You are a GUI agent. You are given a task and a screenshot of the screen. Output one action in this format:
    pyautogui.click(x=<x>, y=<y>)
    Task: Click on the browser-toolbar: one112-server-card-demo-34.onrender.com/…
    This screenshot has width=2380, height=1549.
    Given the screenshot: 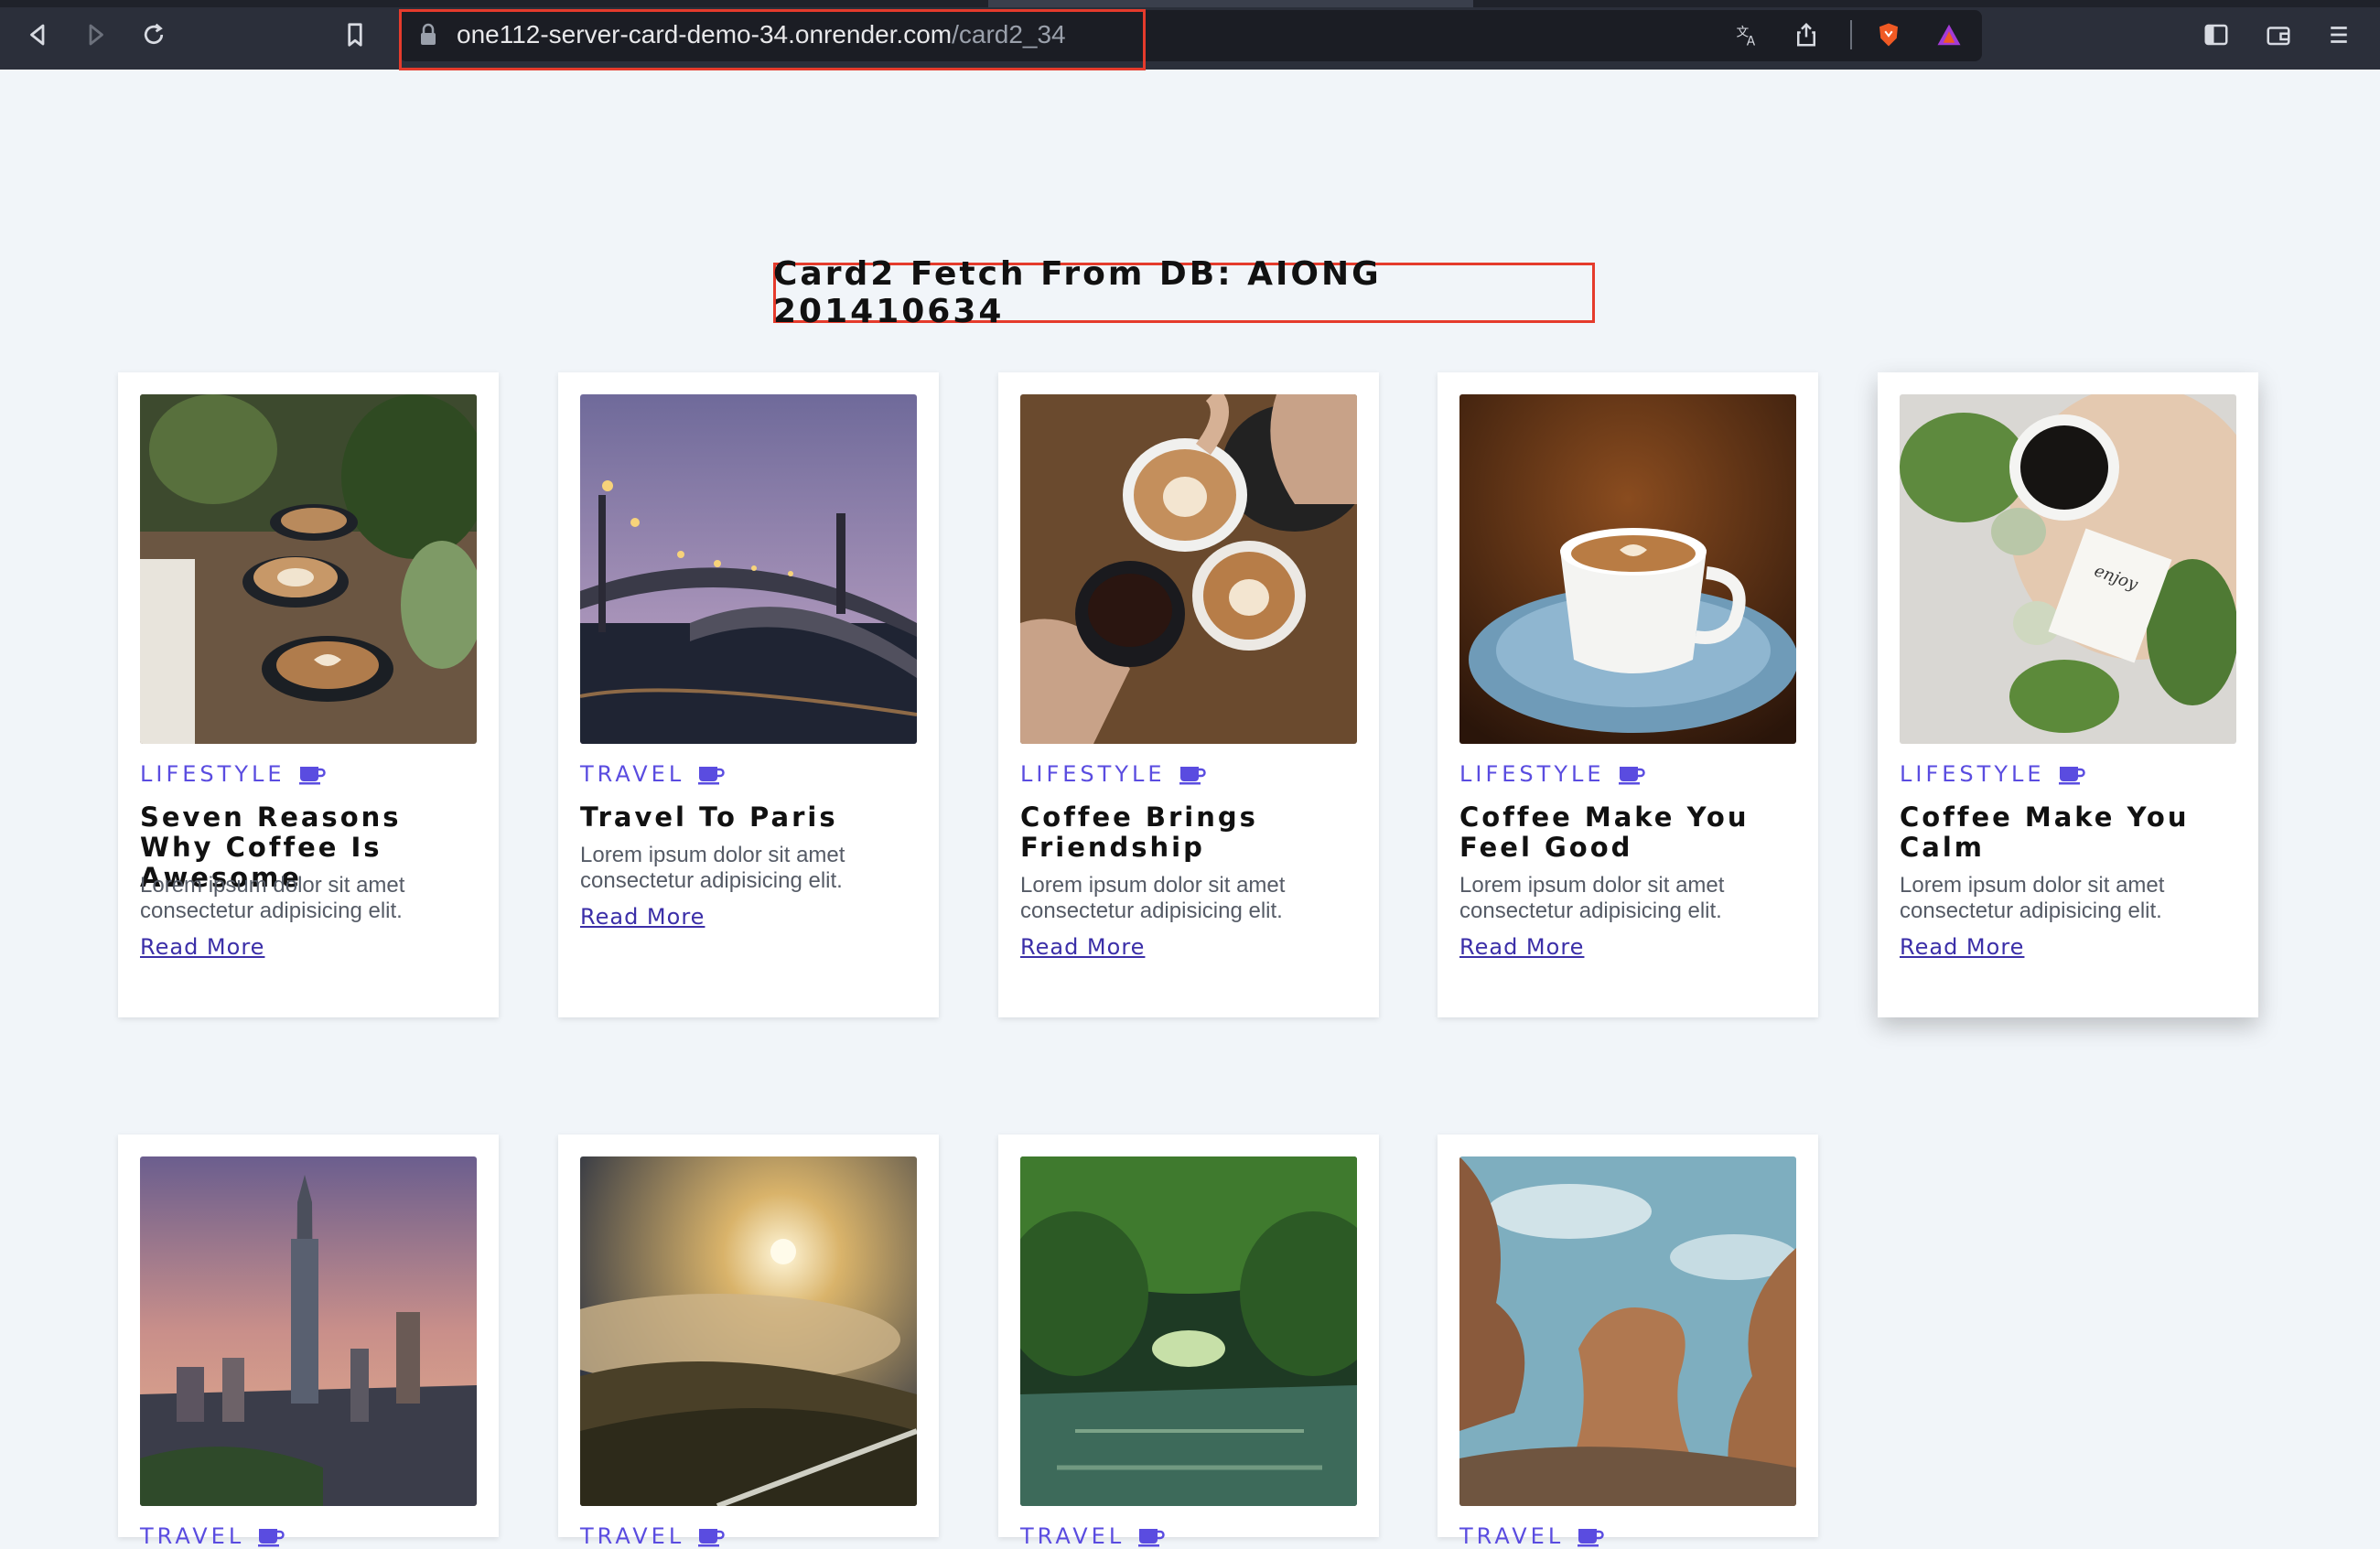 What is the action you would take?
    pyautogui.click(x=1190, y=35)
    